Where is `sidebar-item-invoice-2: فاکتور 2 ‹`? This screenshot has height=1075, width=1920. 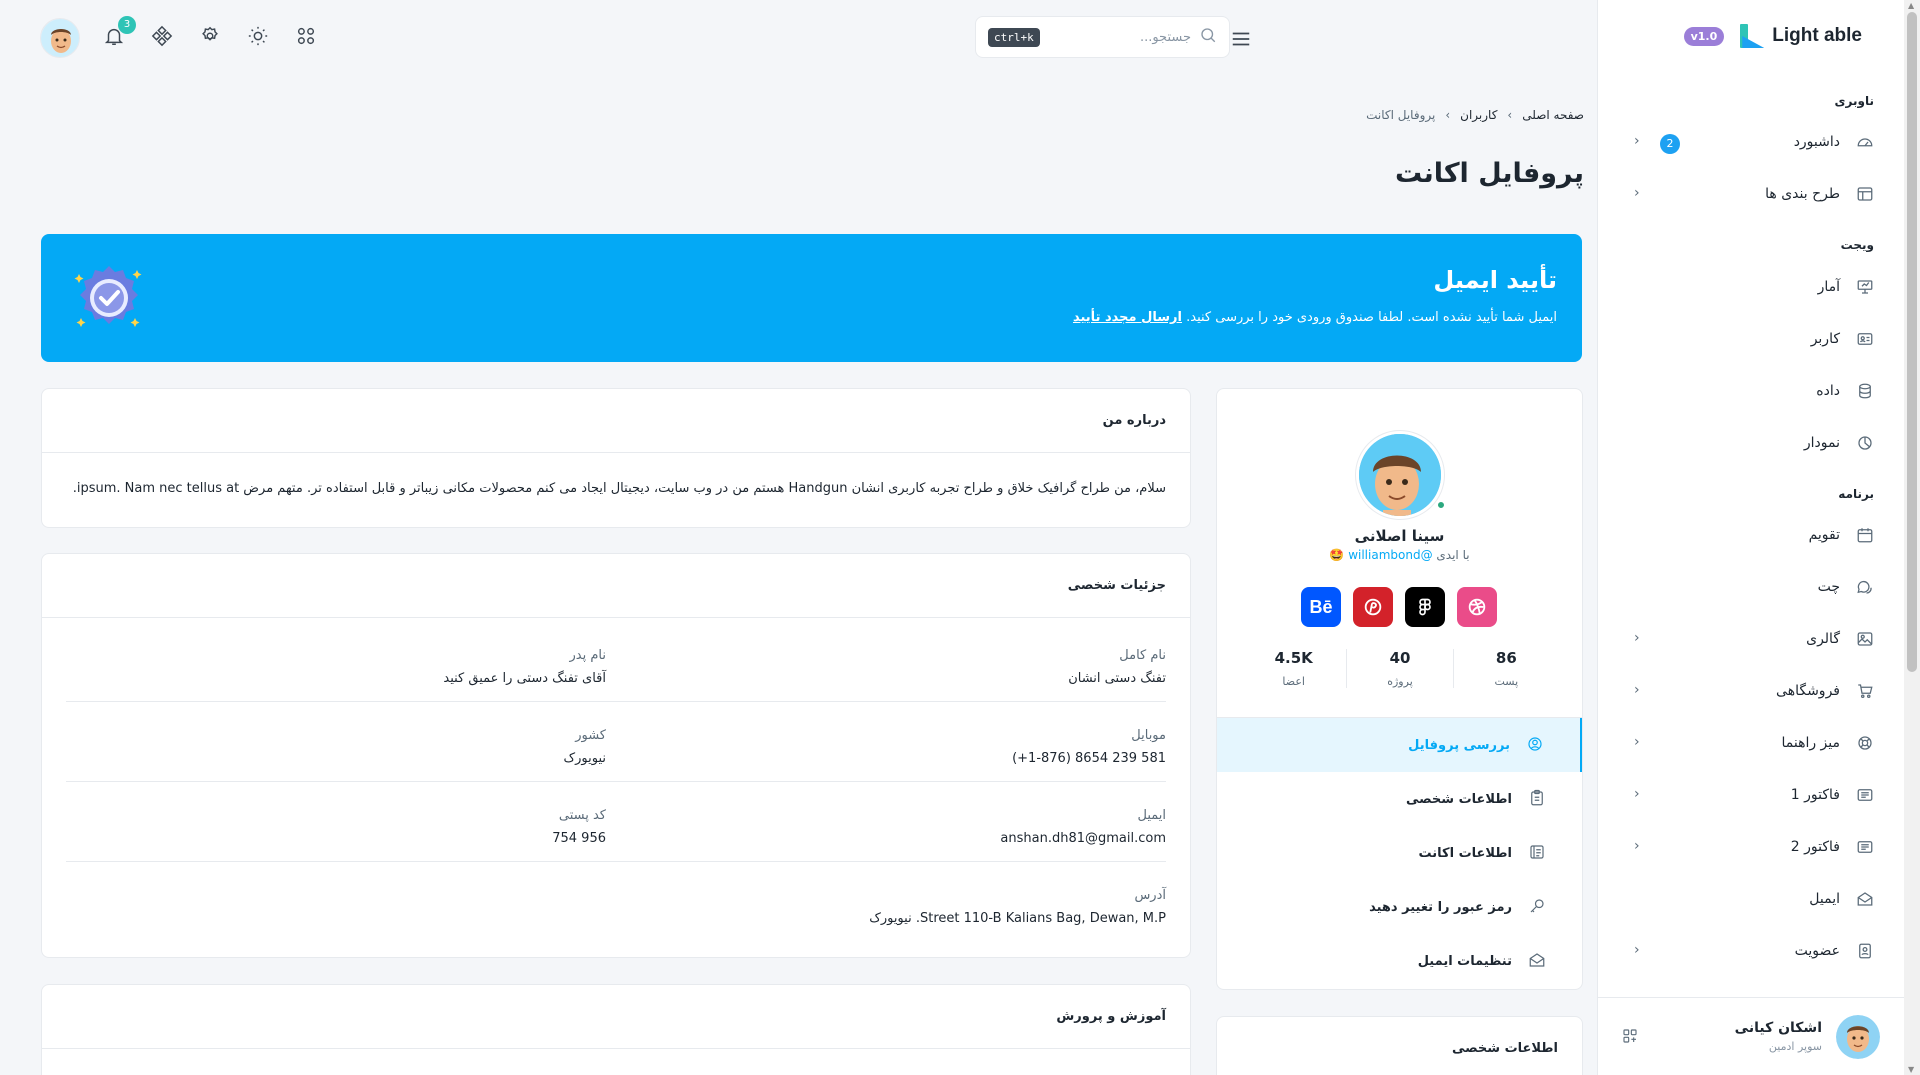
sidebar-item-invoice-2: فاکتور 2 ‹ is located at coordinates (1751, 847).